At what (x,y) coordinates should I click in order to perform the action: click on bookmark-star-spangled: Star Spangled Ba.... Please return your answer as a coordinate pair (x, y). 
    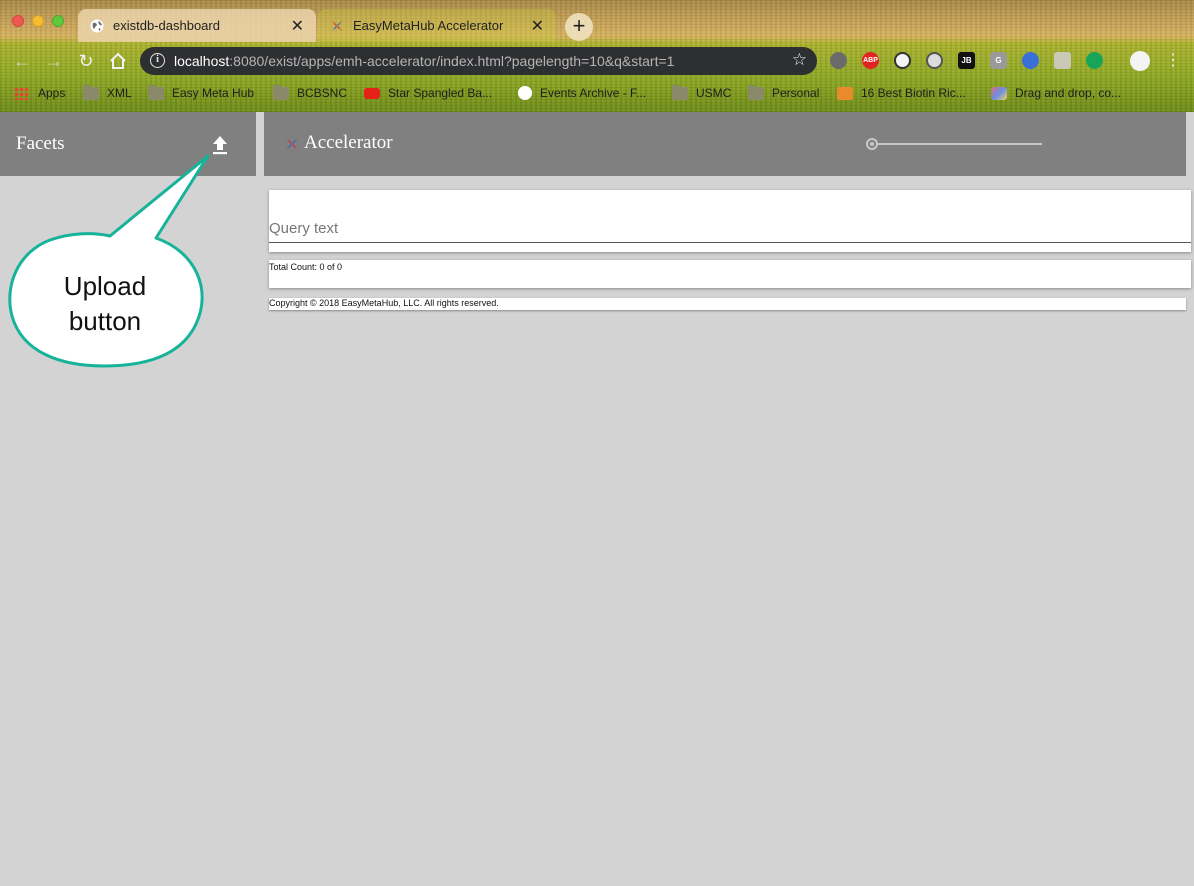
    Looking at the image, I should click on (428, 93).